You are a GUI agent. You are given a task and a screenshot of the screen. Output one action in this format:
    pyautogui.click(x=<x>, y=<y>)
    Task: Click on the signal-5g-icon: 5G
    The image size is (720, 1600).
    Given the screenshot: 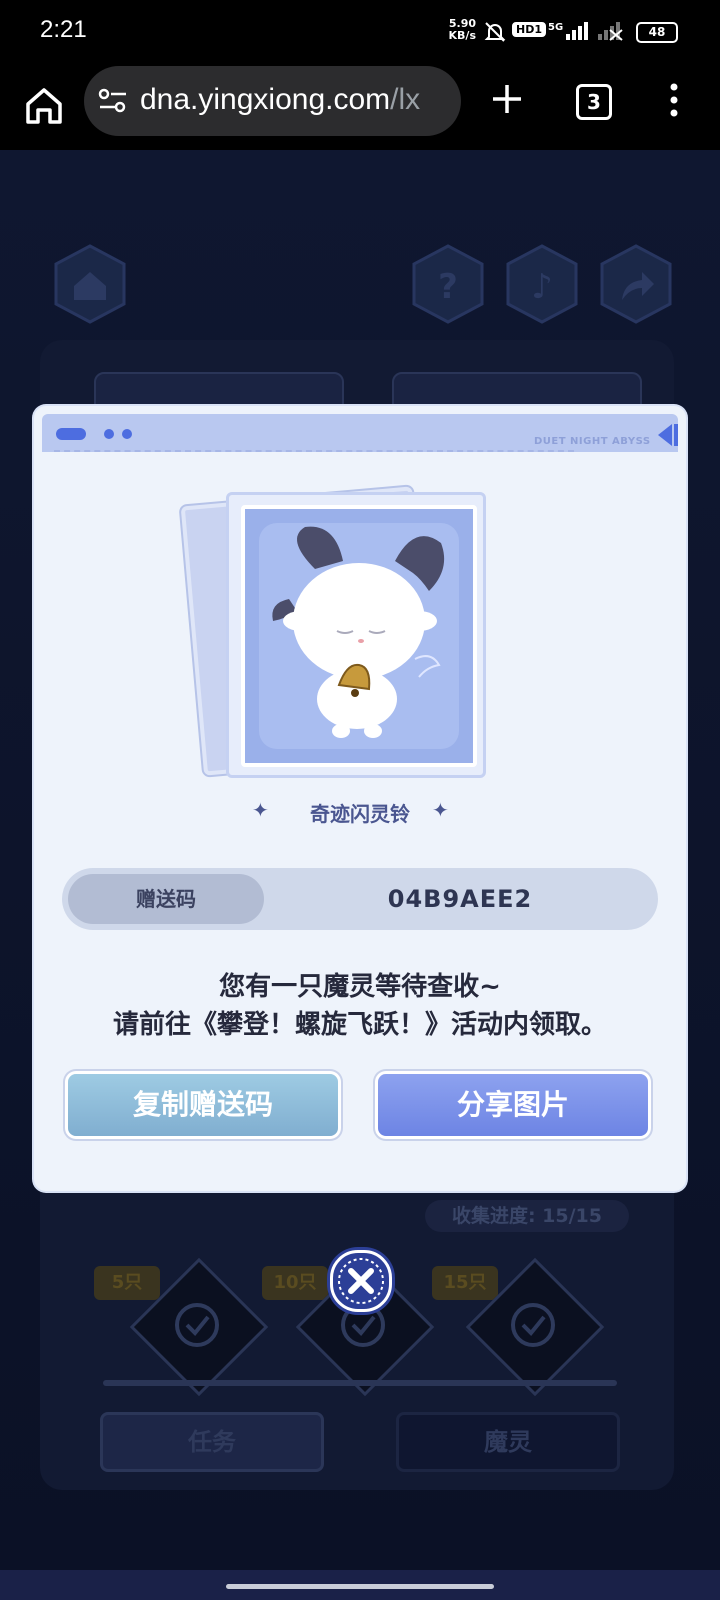 What is the action you would take?
    pyautogui.click(x=568, y=31)
    